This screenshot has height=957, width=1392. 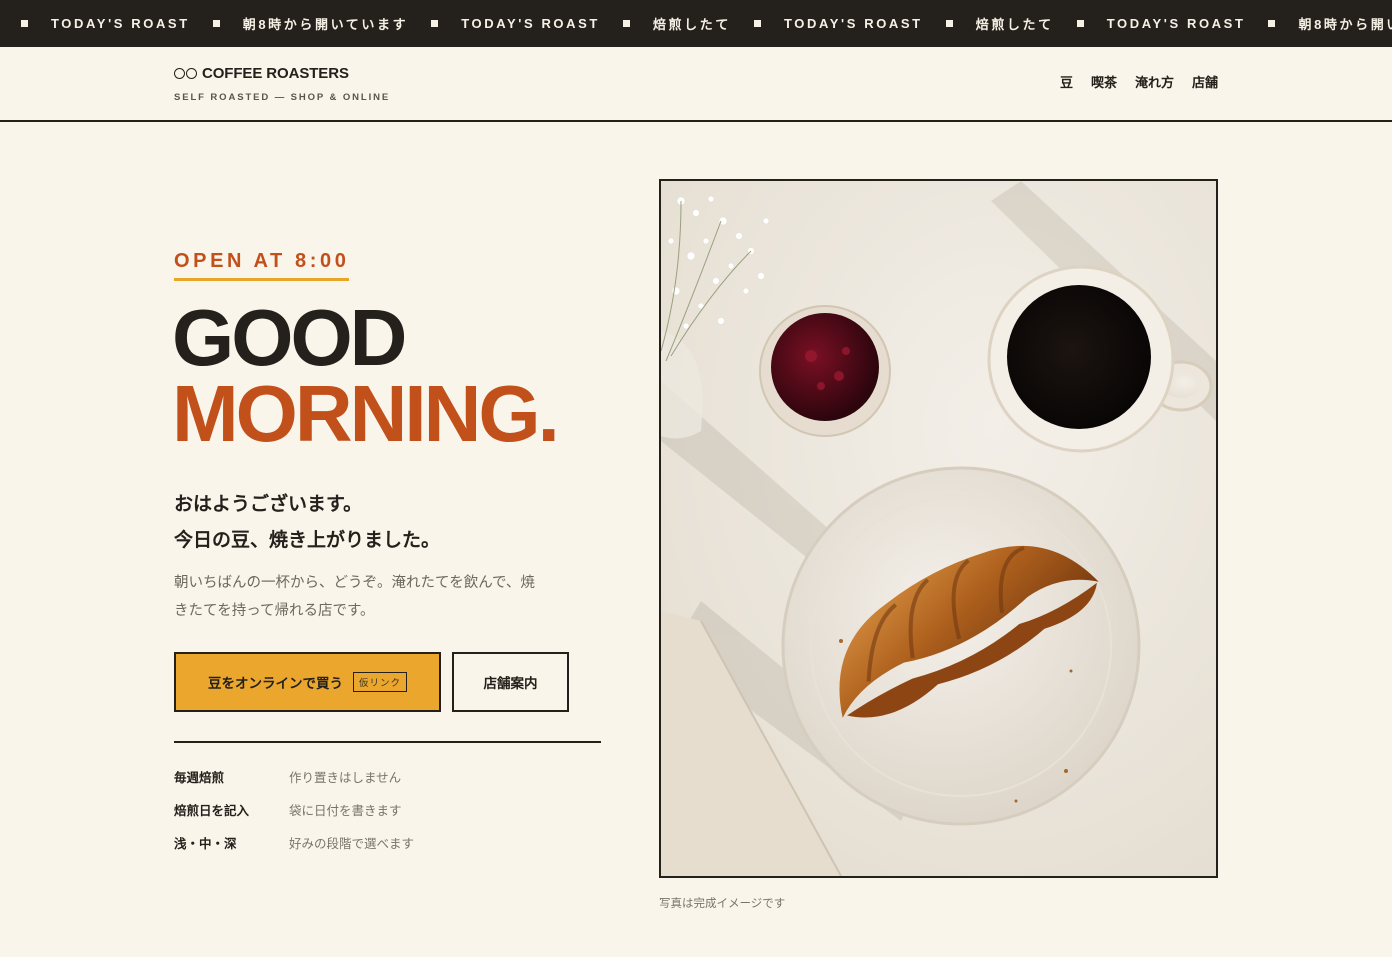 What do you see at coordinates (722, 903) in the screenshot?
I see `photo-caption: 写真は完成イメージです` at bounding box center [722, 903].